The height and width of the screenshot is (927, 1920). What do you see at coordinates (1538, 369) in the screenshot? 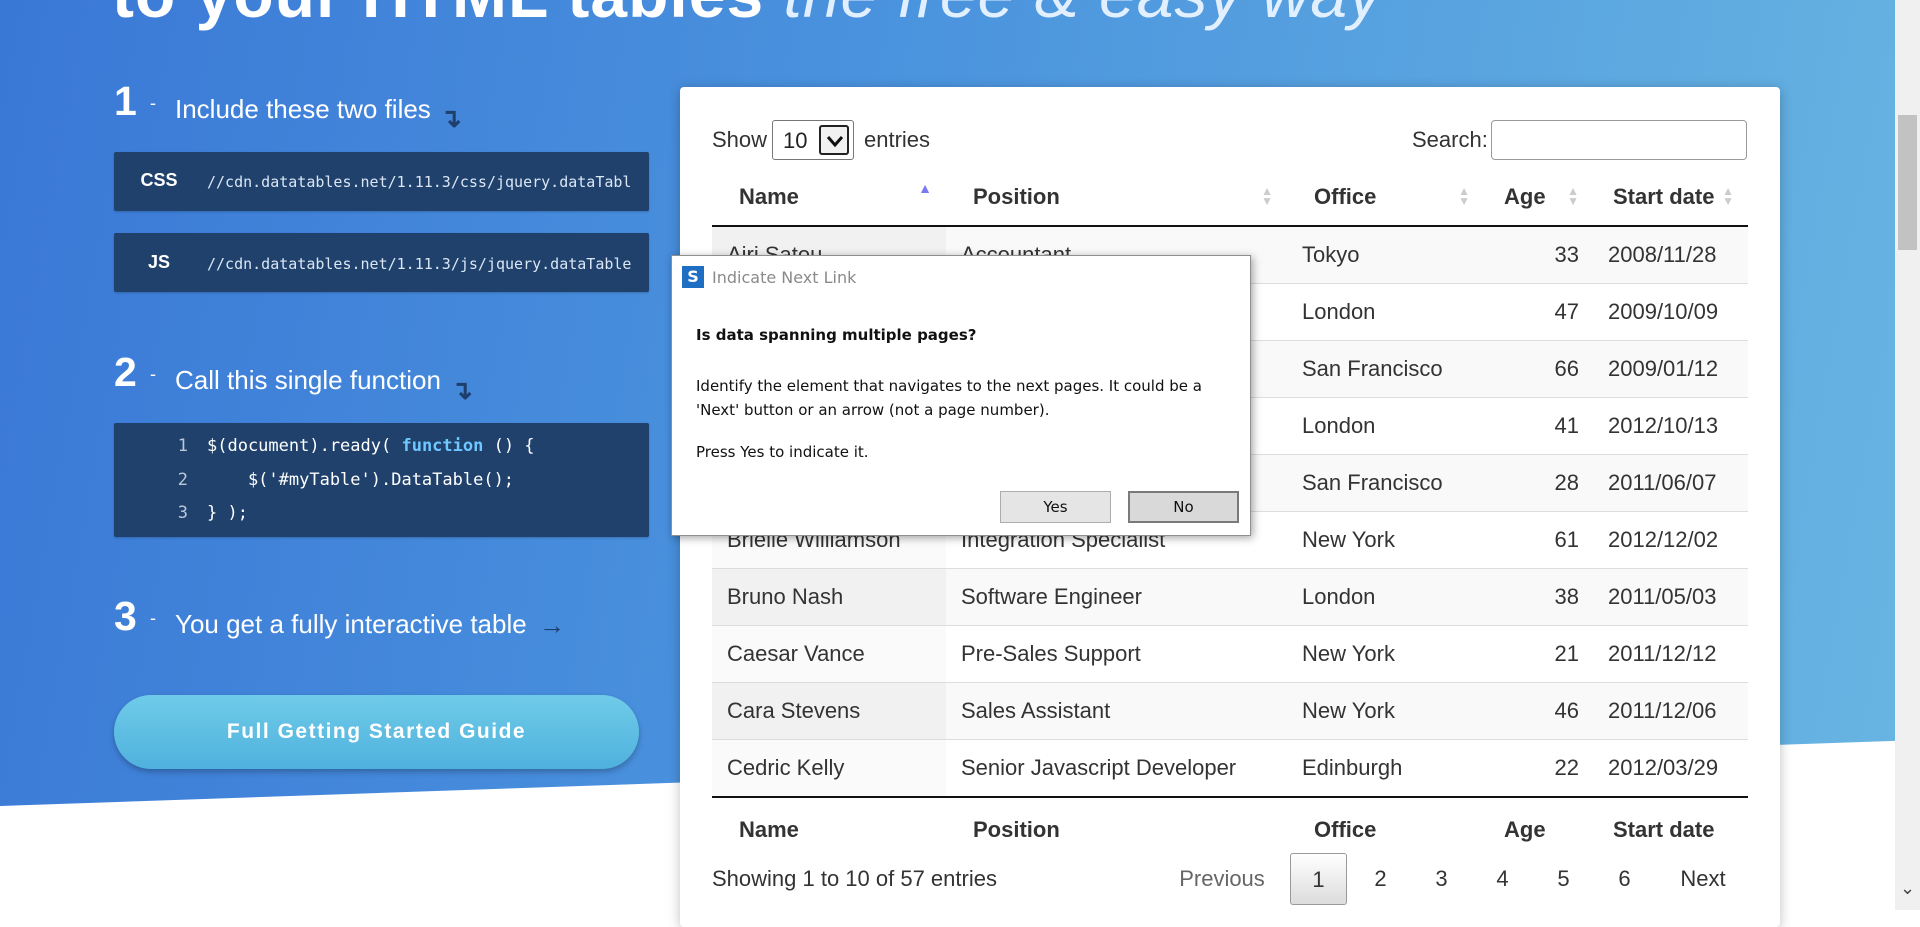
I see `cell-age: 66` at bounding box center [1538, 369].